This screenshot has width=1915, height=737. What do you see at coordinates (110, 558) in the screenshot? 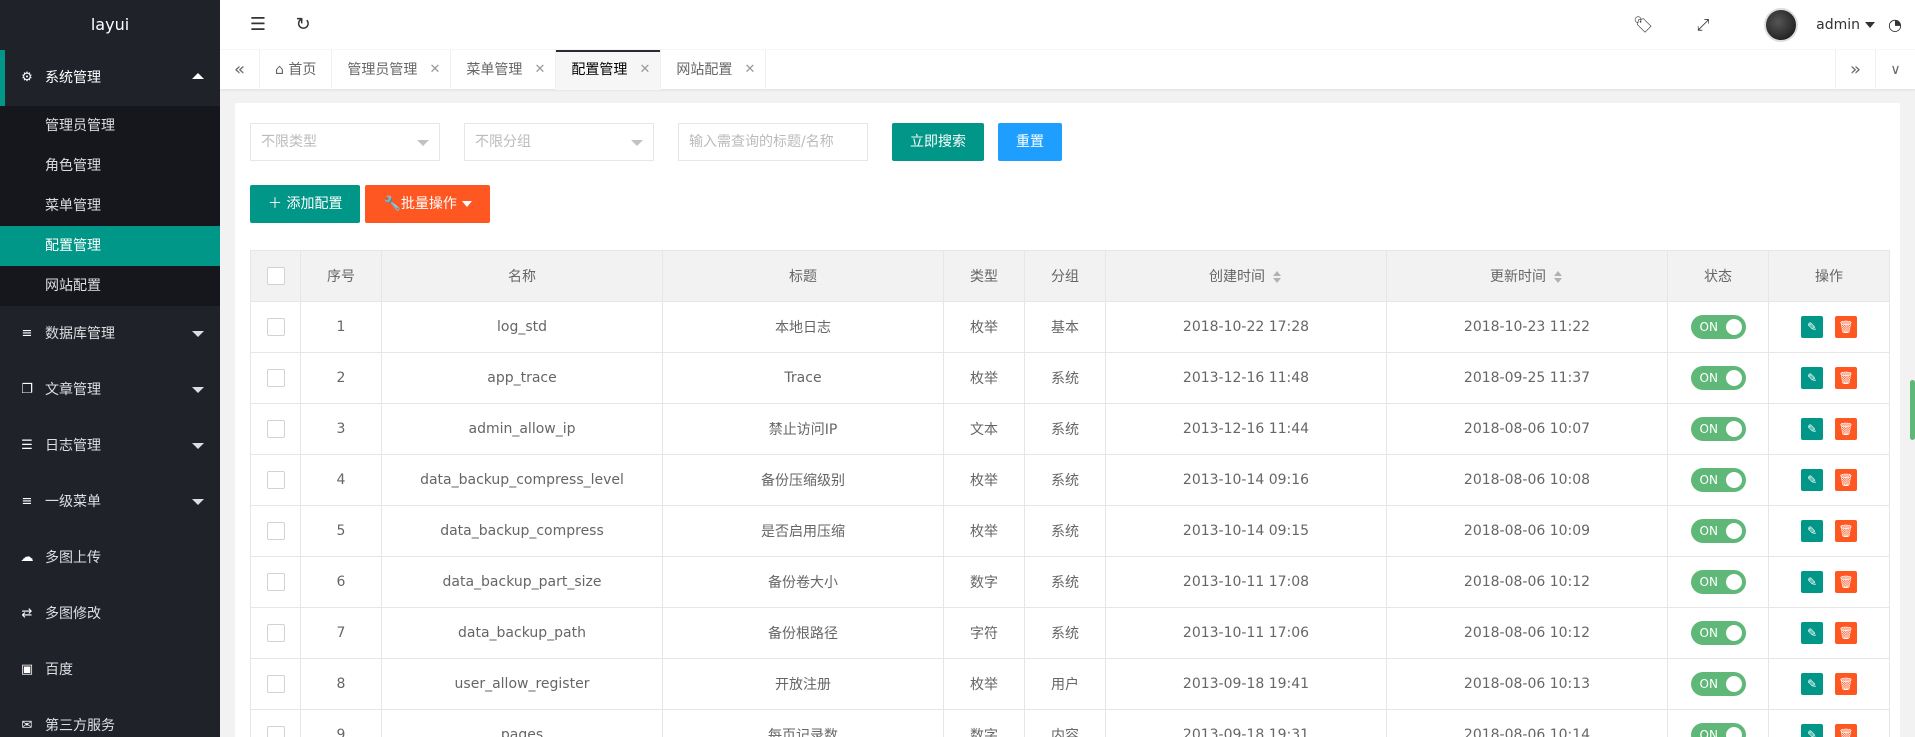
I see `sidebar-item-multi-upload: ☁ 多图上传` at bounding box center [110, 558].